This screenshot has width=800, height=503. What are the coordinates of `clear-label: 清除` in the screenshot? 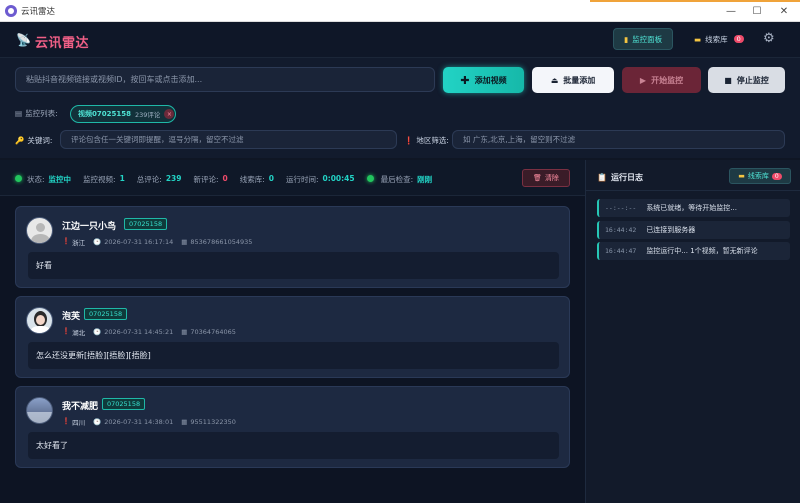 It's located at (551, 178).